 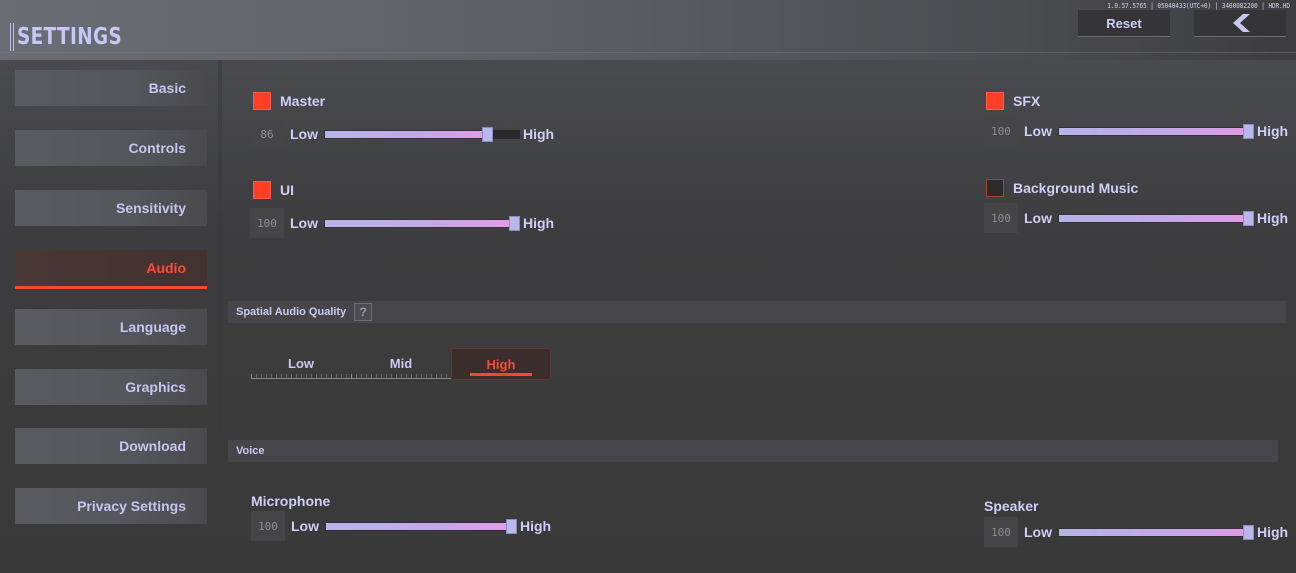 I want to click on ui-value: 100, so click(x=267, y=223).